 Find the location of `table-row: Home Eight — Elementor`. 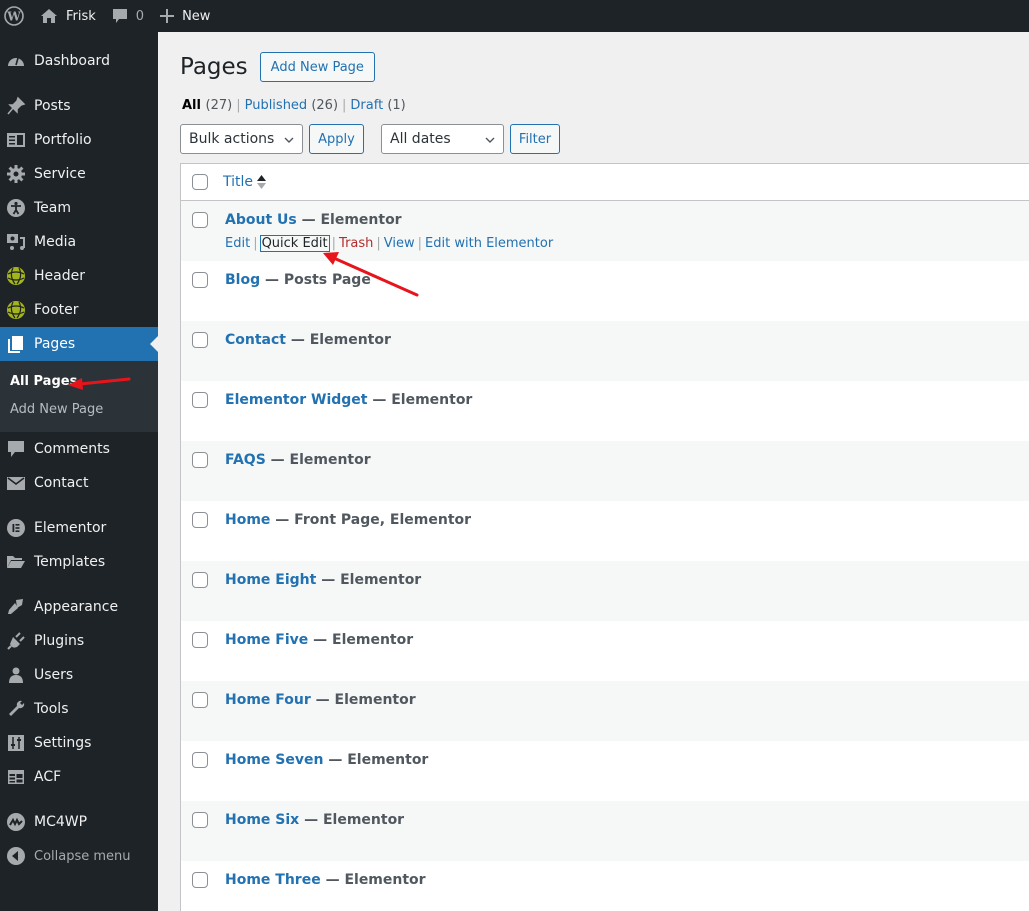

table-row: Home Eight — Elementor is located at coordinates (605, 591).